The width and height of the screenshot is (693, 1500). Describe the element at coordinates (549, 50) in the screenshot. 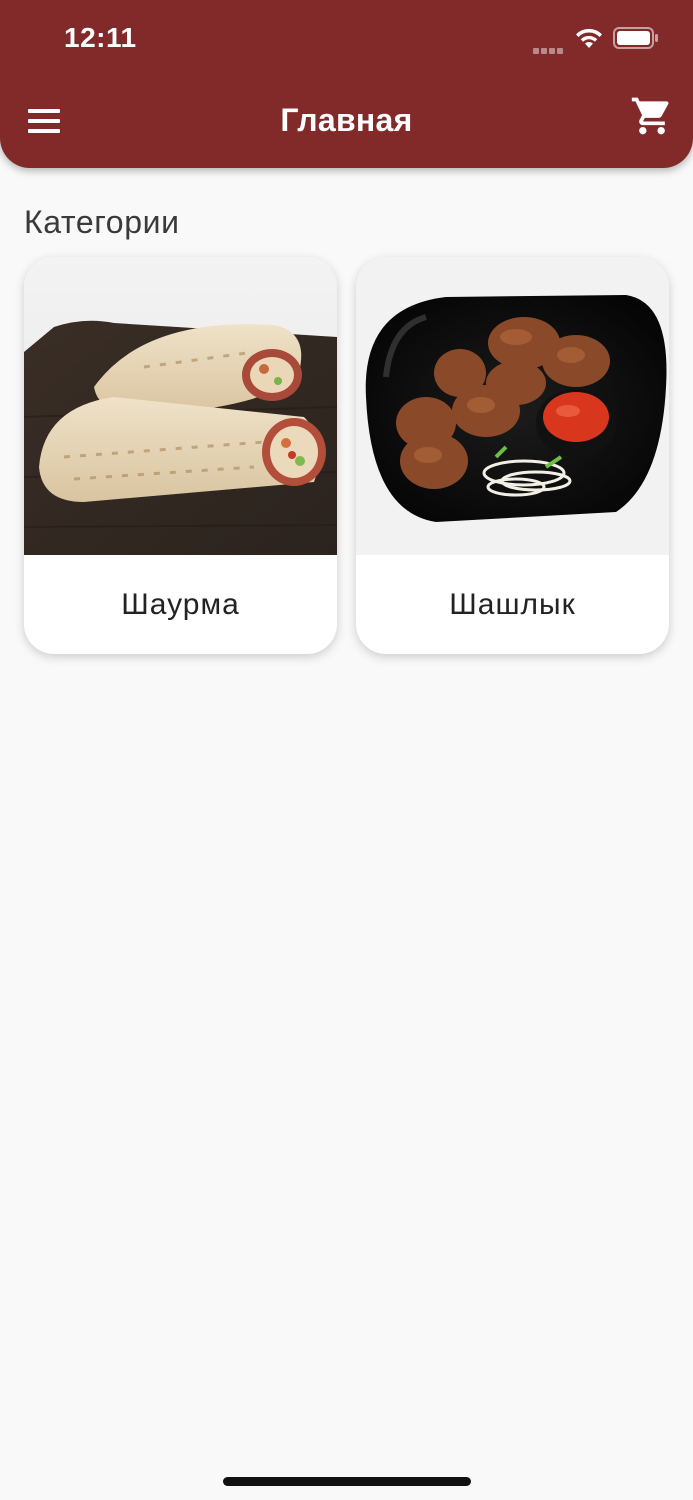

I see `cellular-signal-icon` at that location.